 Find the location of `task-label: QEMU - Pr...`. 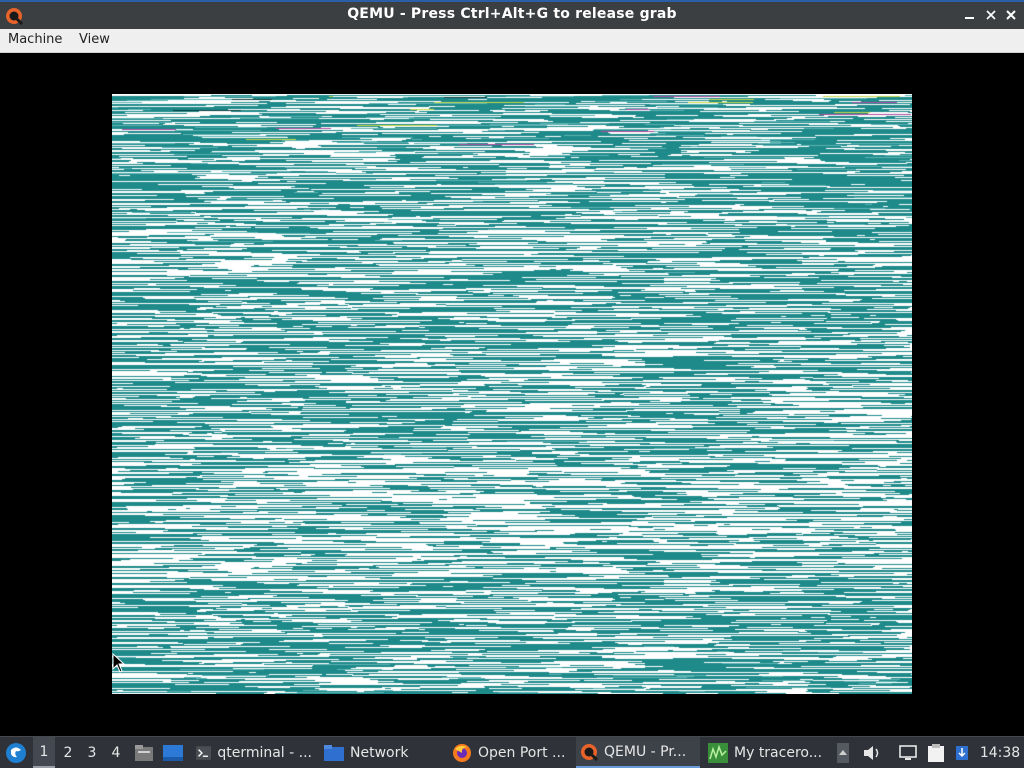

task-label: QEMU - Pr... is located at coordinates (645, 751).